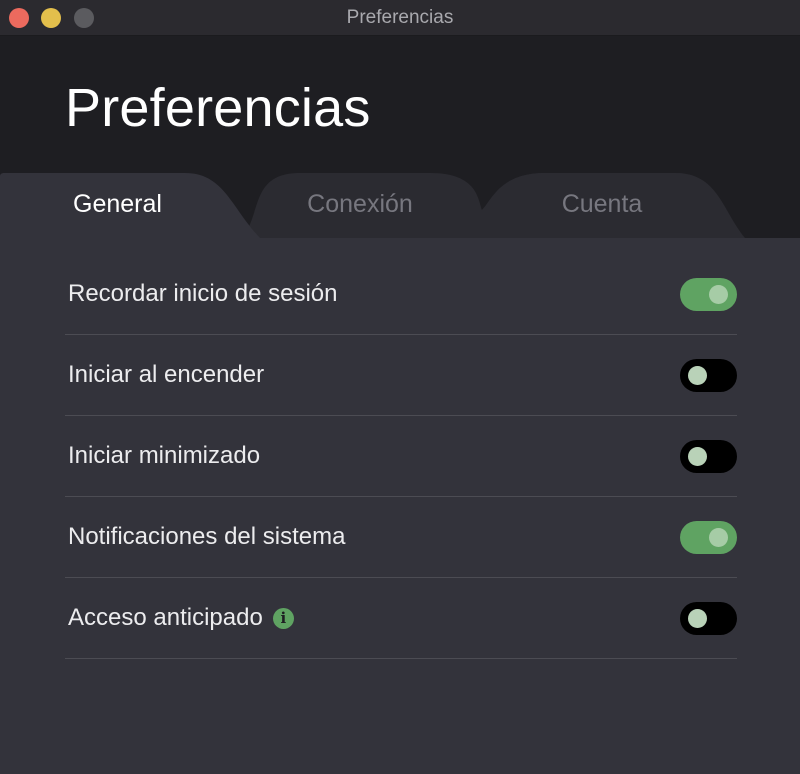 This screenshot has height=774, width=800. I want to click on setting-row-acceso-anticipado: Acceso anticipado i, so click(401, 618).